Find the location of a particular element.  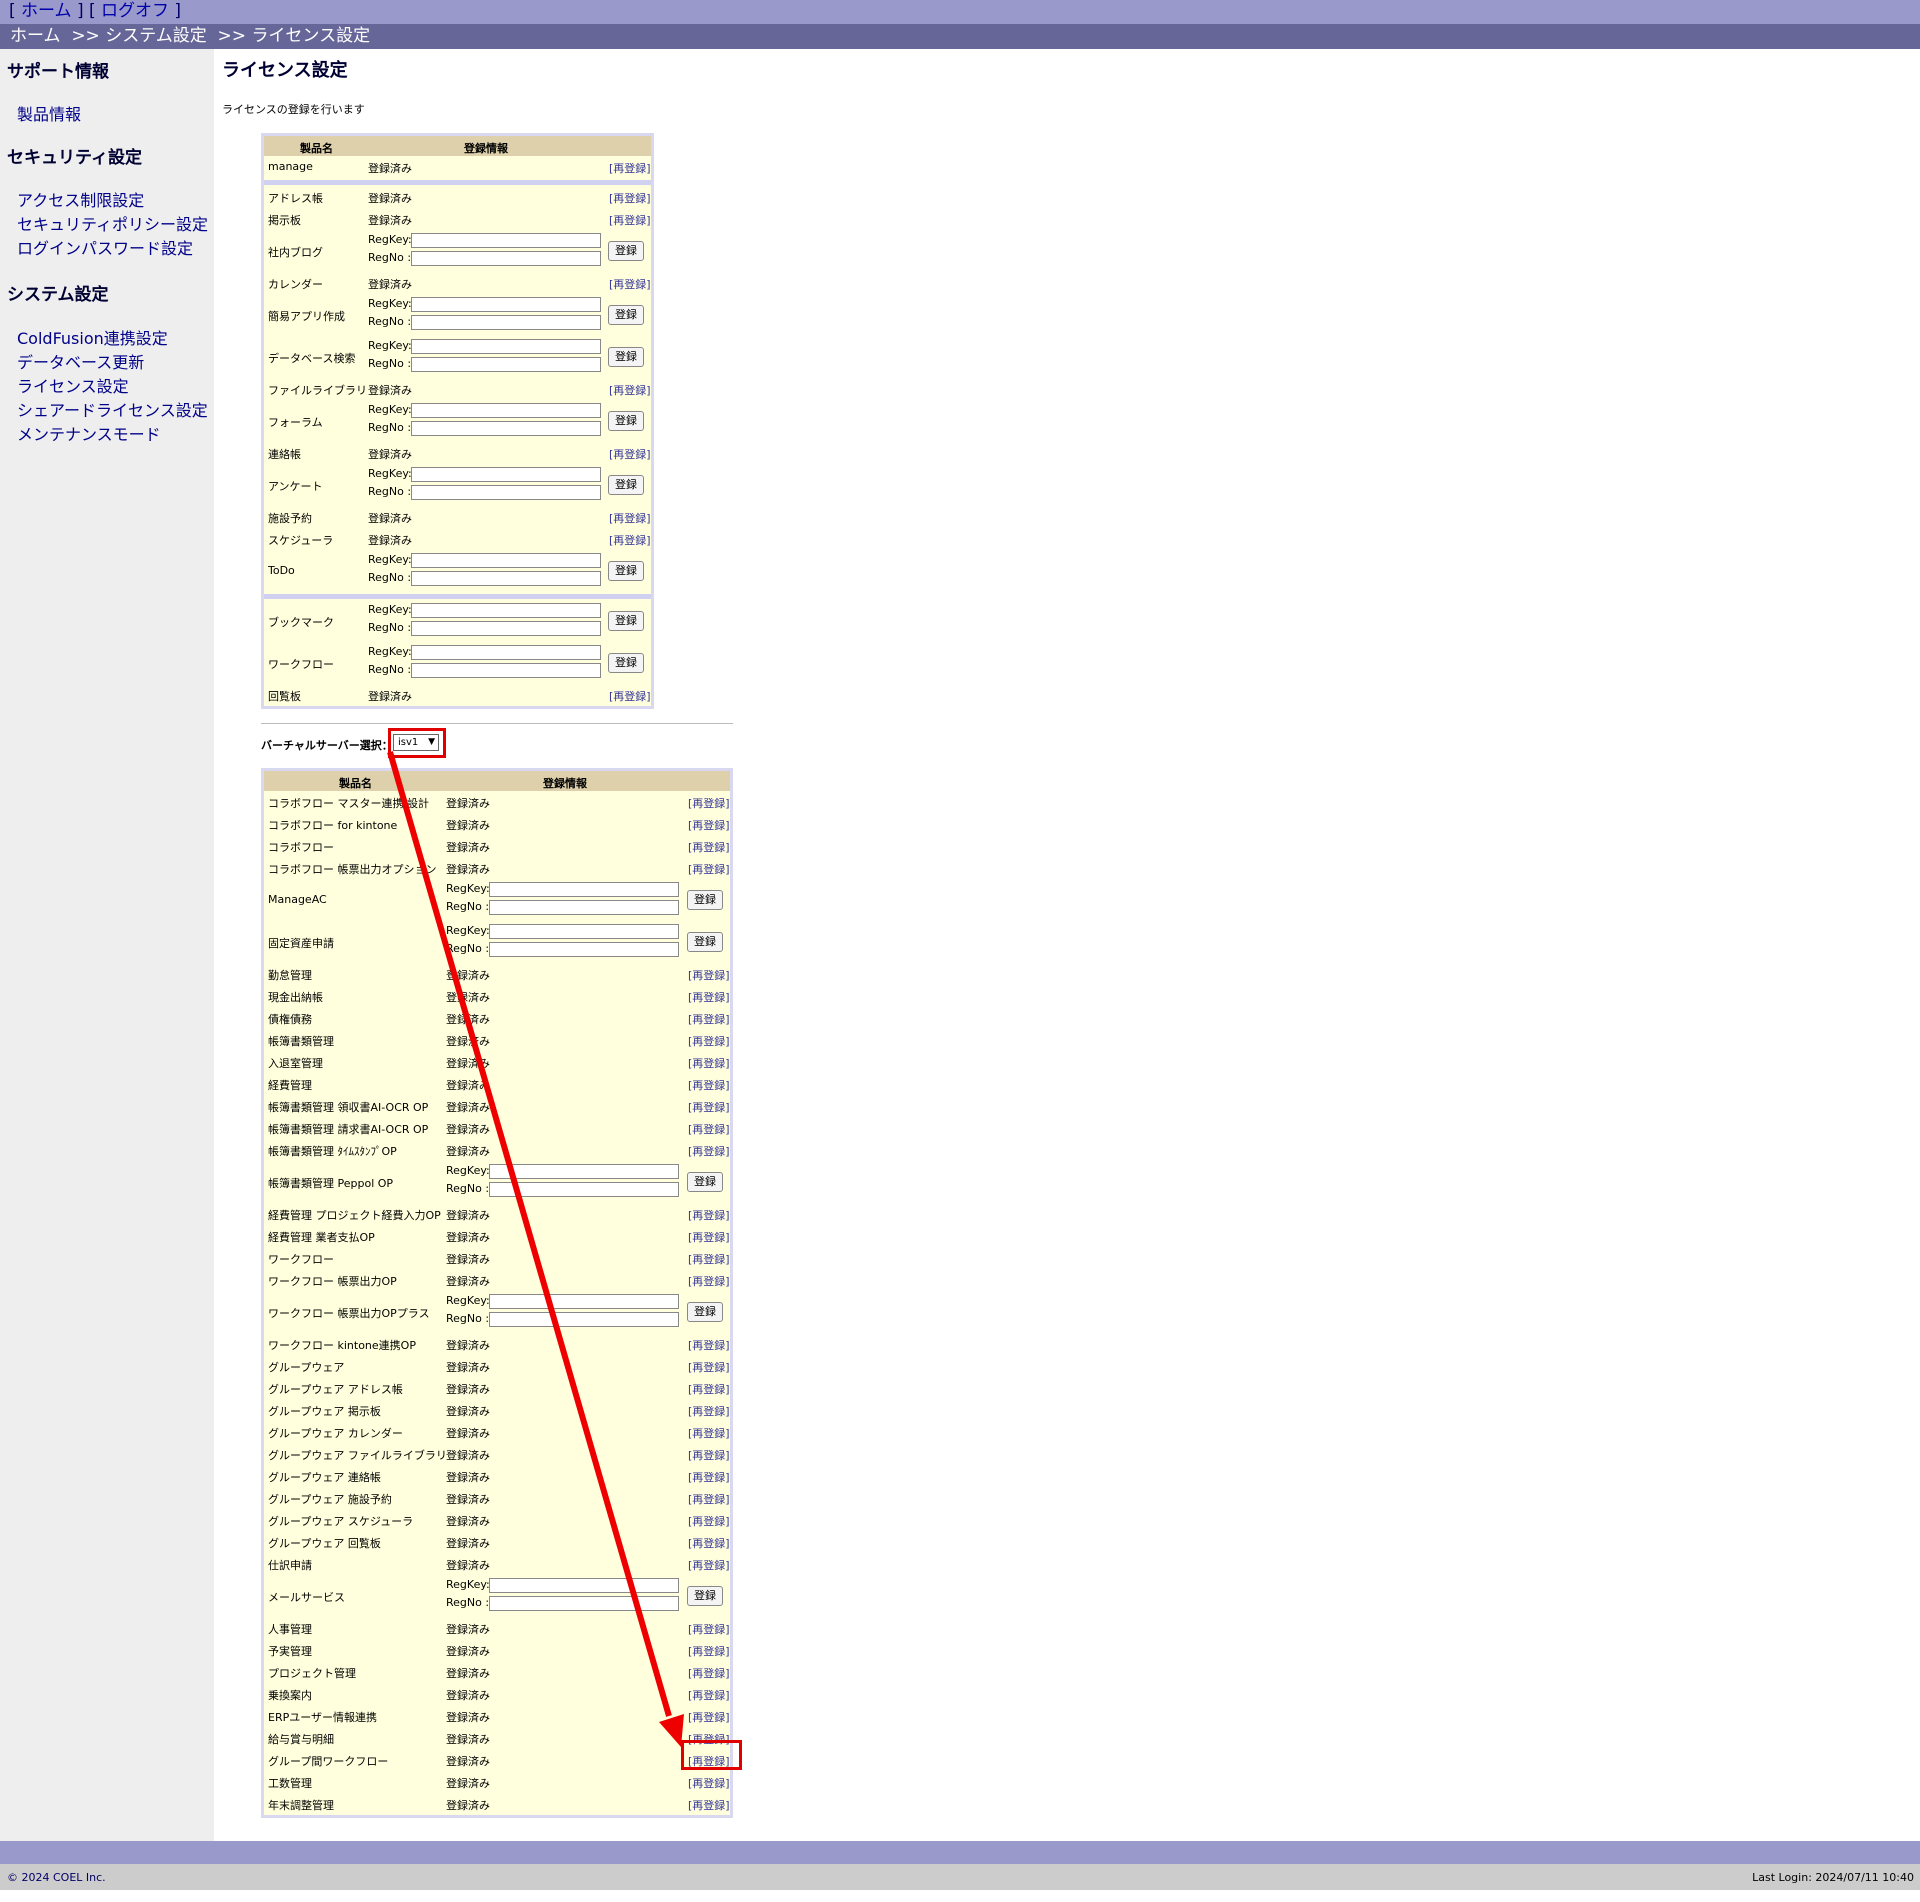

sidebar-item-security-policy: セキュリティポリシー設定 is located at coordinates (112, 223).